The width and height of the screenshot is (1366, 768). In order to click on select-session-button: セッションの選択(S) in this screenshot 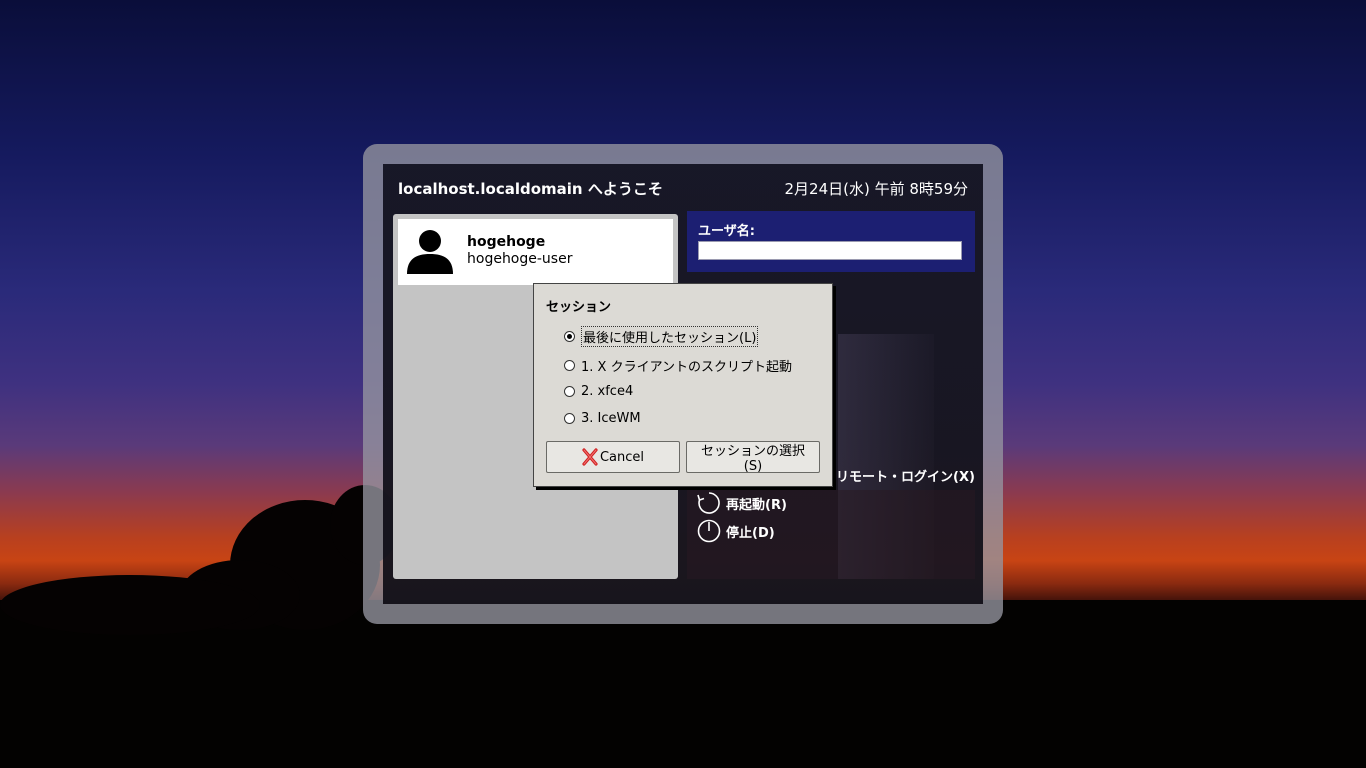, I will do `click(753, 457)`.